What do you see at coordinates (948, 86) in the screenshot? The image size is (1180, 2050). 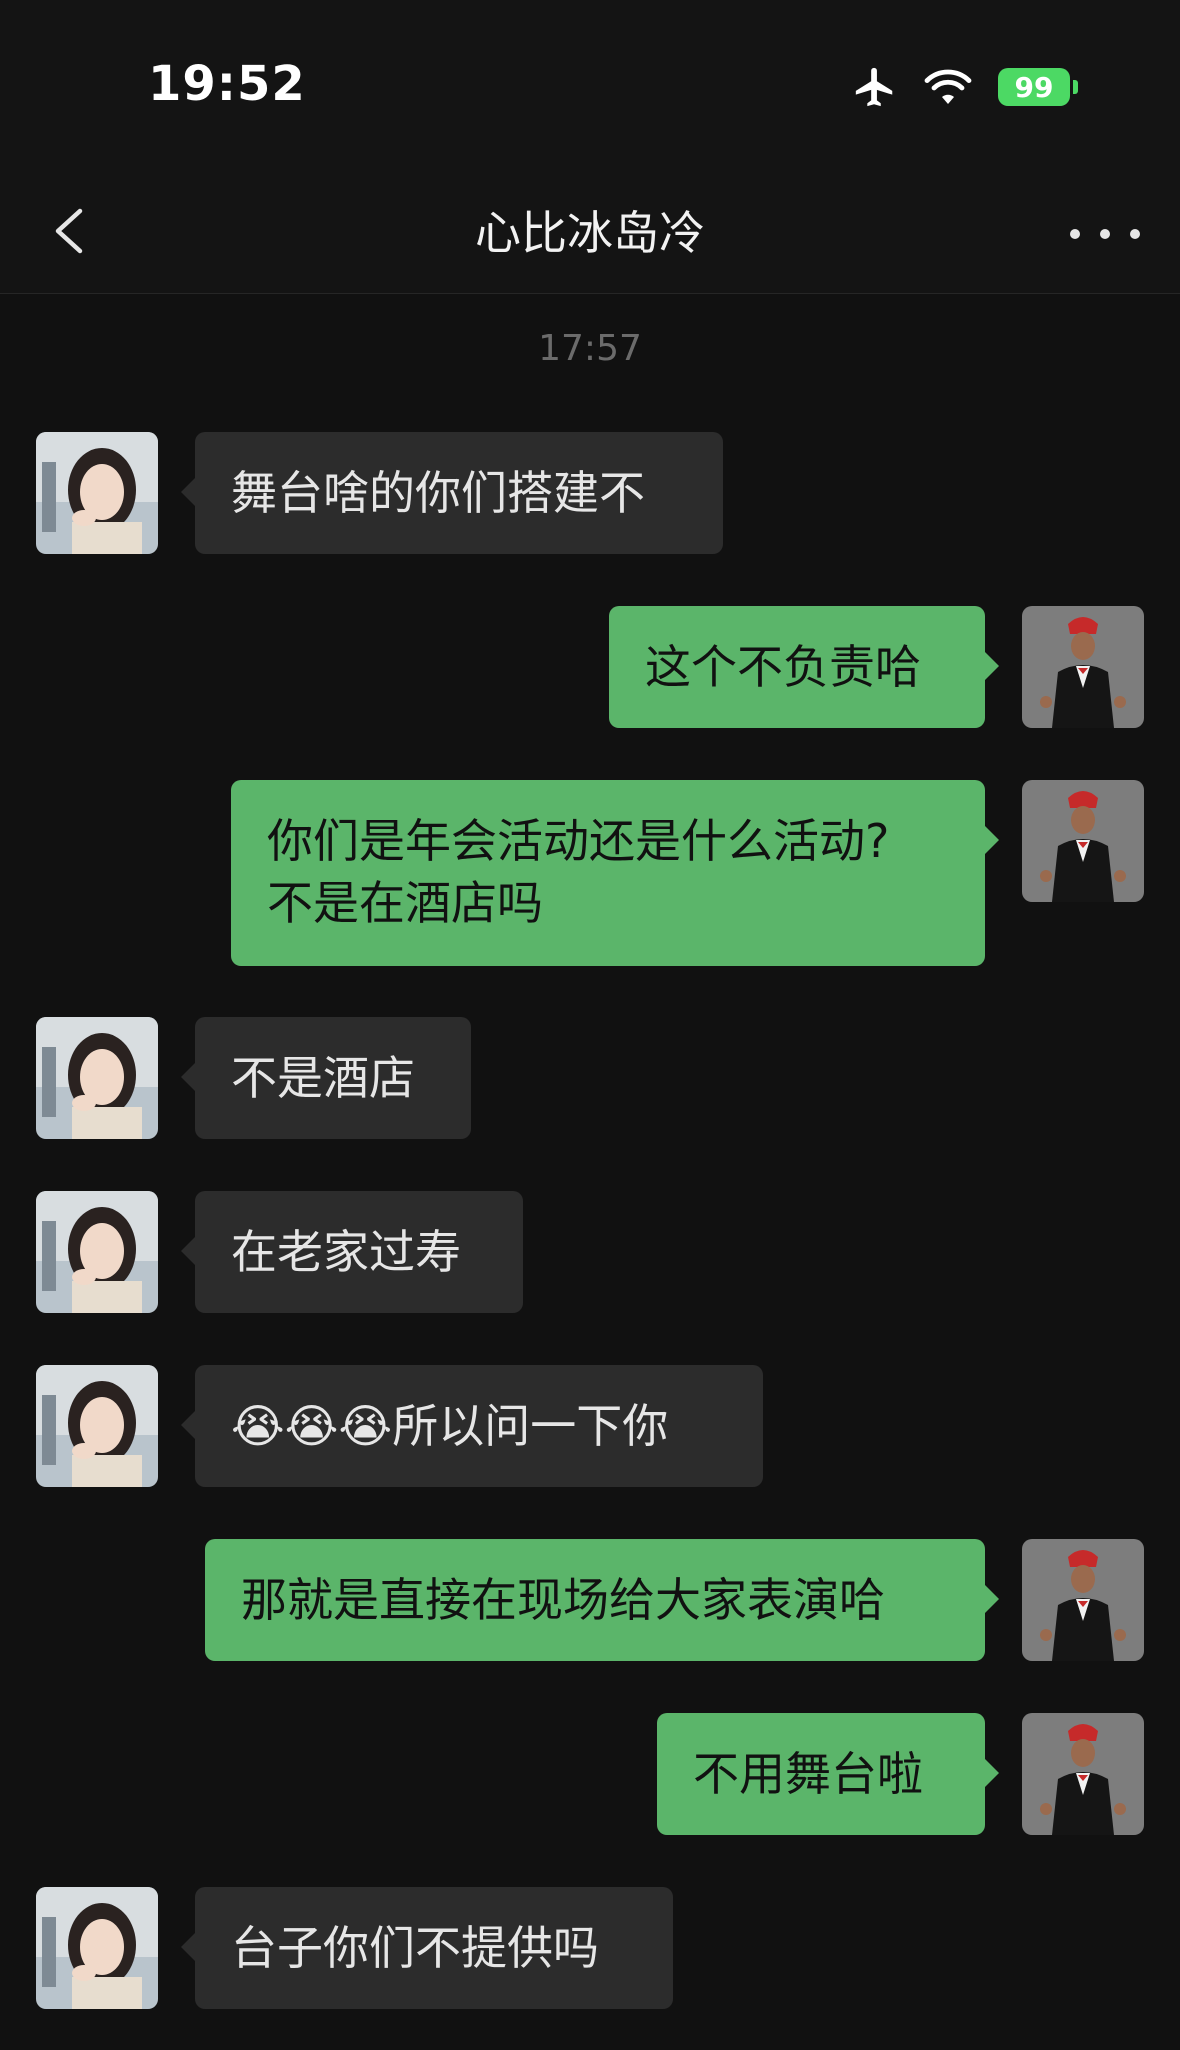 I see `wifi-icon` at bounding box center [948, 86].